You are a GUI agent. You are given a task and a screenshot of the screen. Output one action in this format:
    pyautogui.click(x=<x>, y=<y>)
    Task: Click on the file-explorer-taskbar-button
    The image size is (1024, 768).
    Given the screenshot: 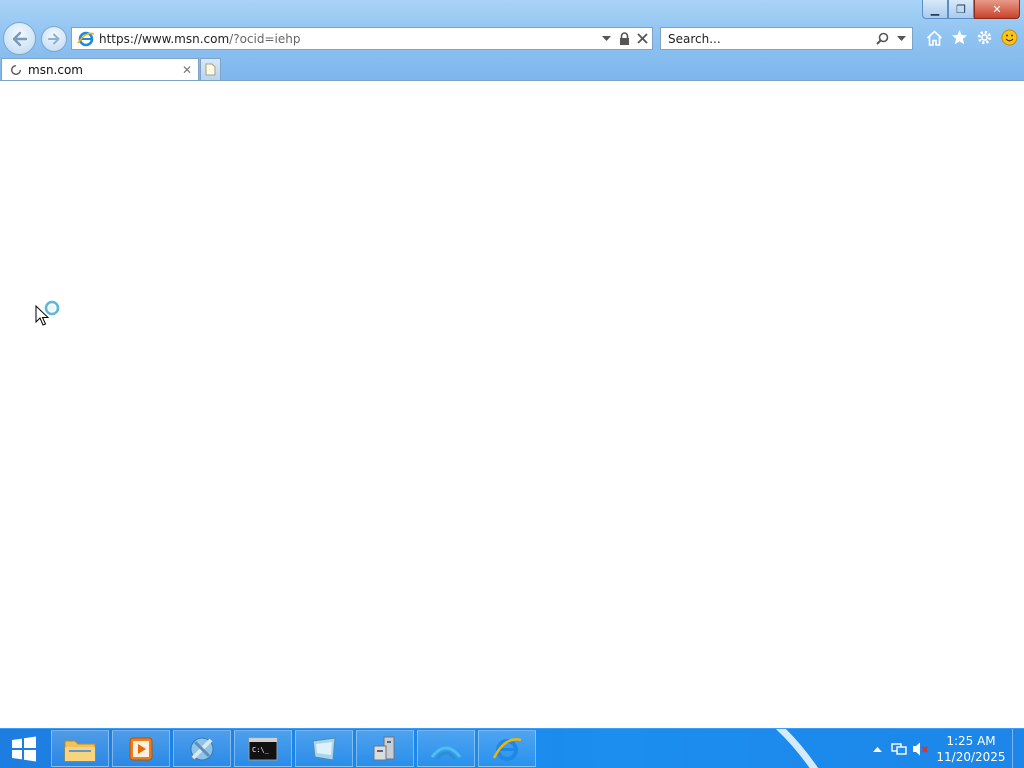 What is the action you would take?
    pyautogui.click(x=80, y=748)
    